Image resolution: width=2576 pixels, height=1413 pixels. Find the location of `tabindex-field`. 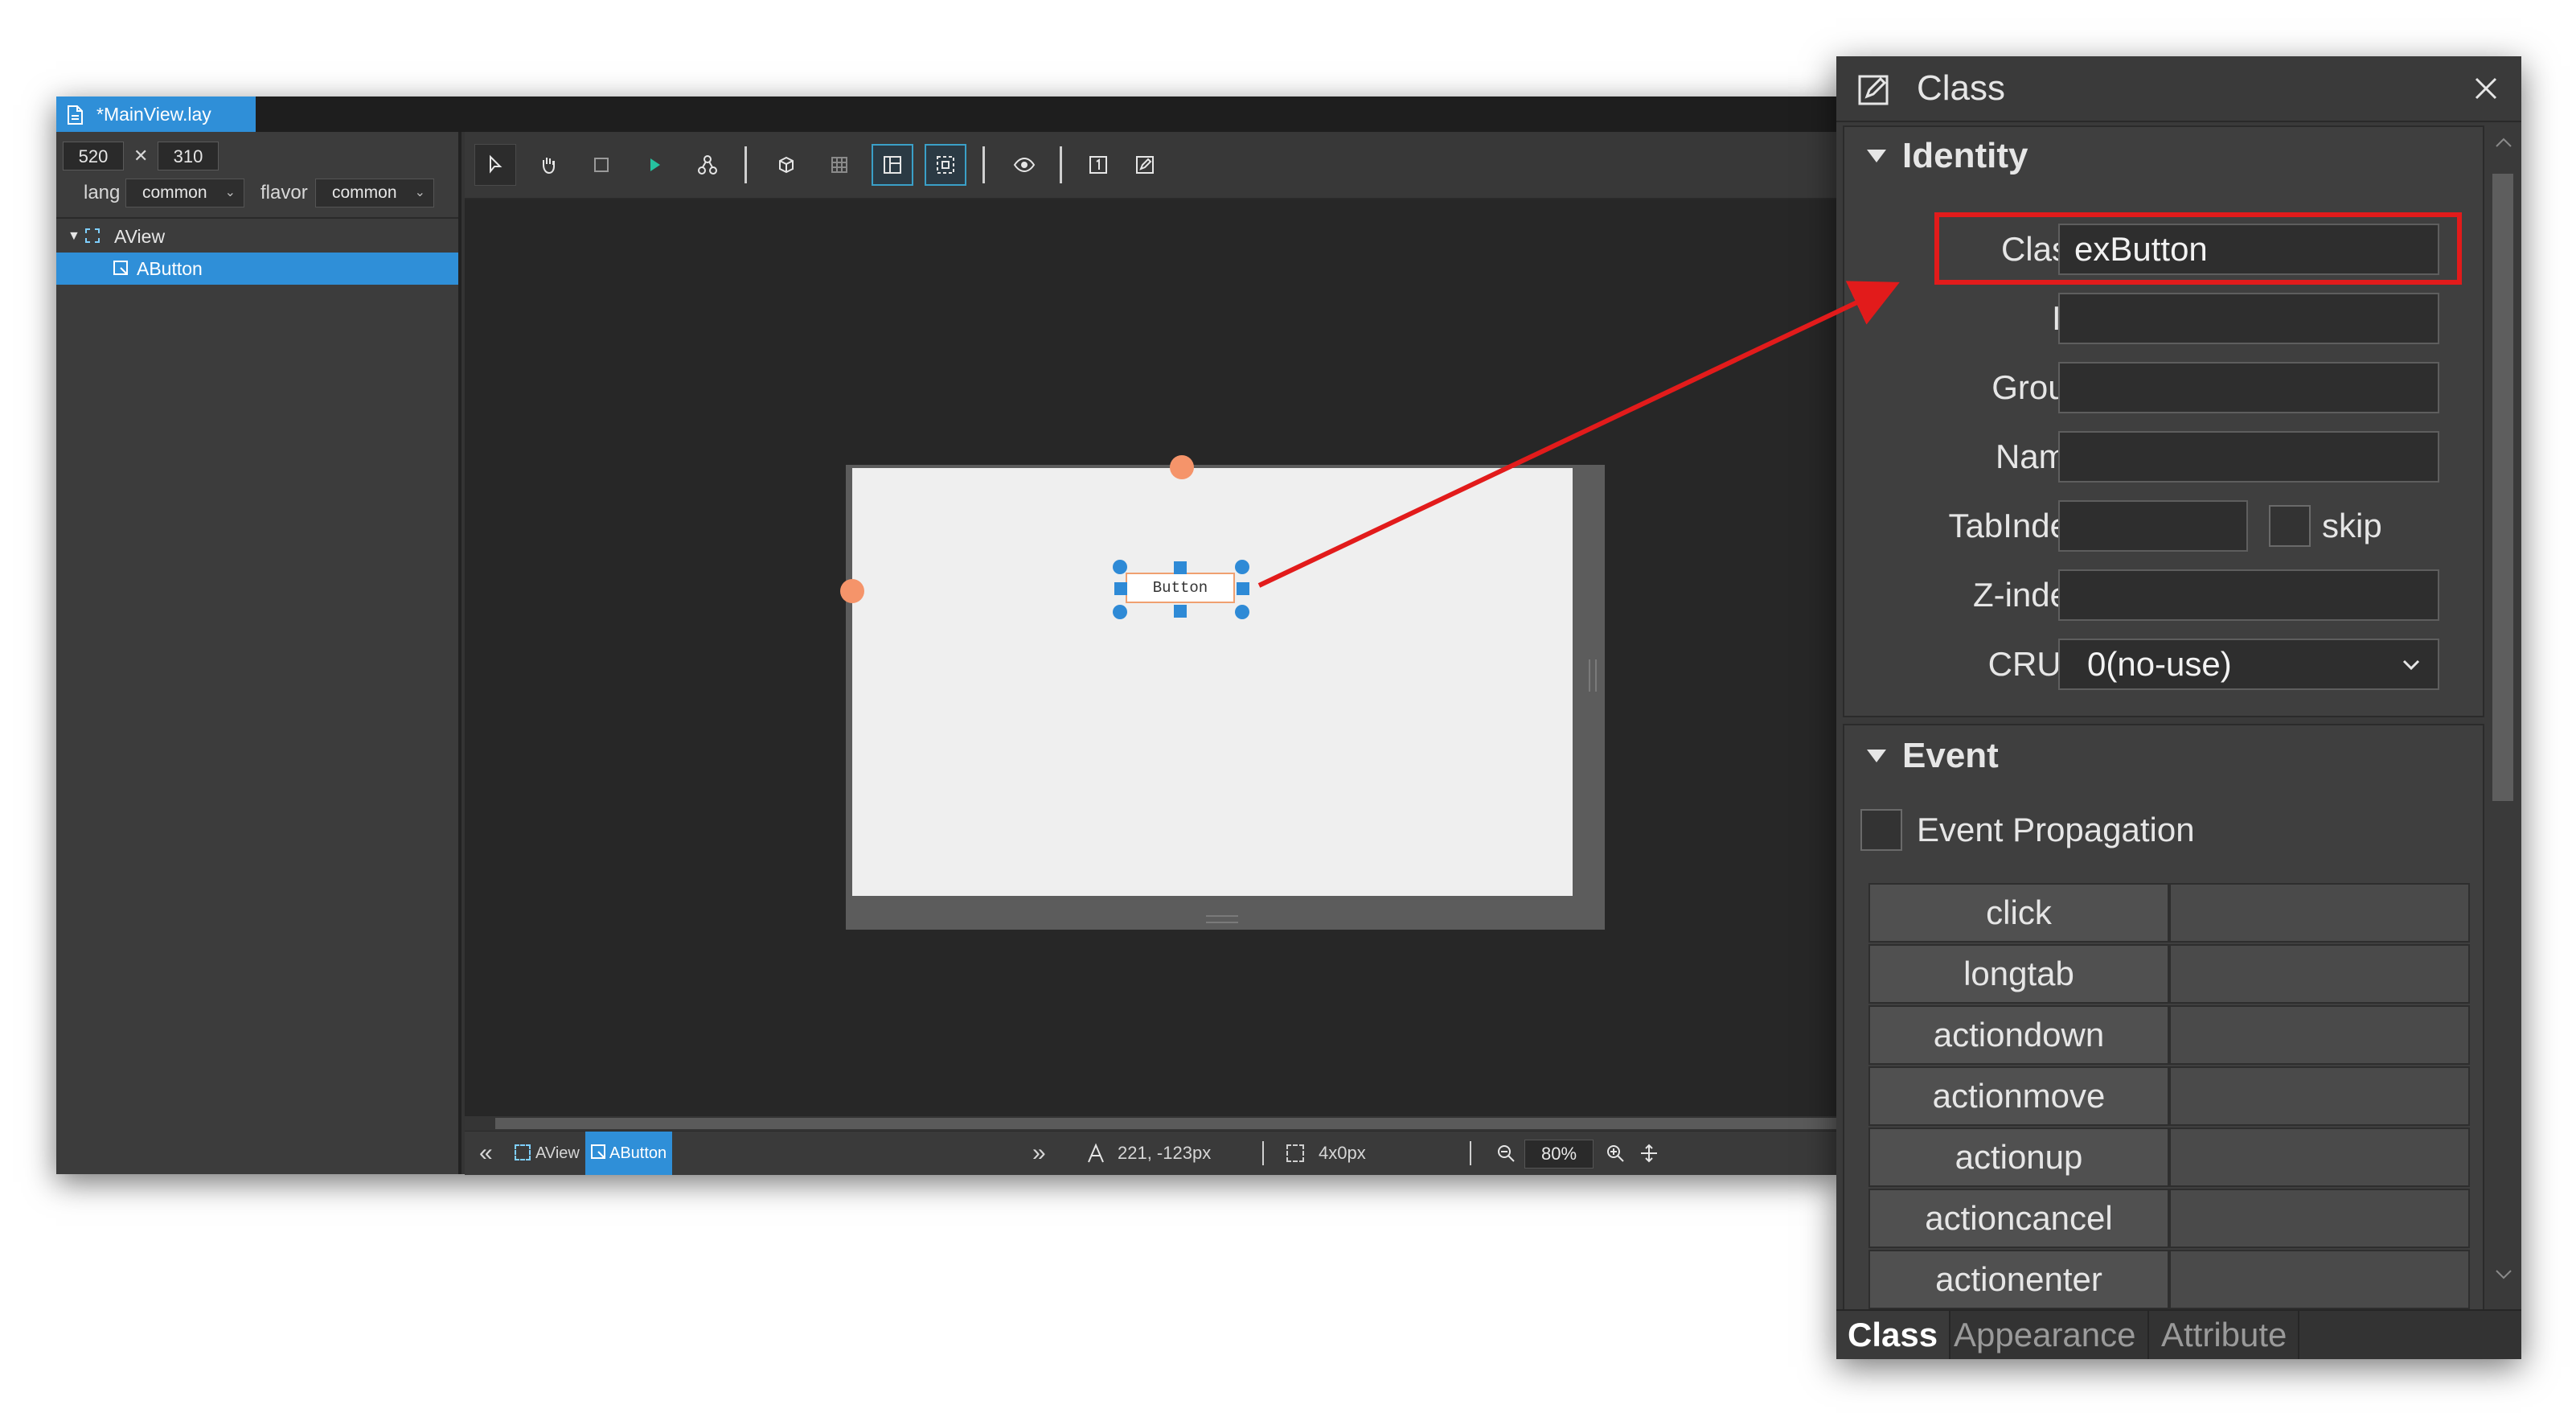

tabindex-field is located at coordinates (2153, 526).